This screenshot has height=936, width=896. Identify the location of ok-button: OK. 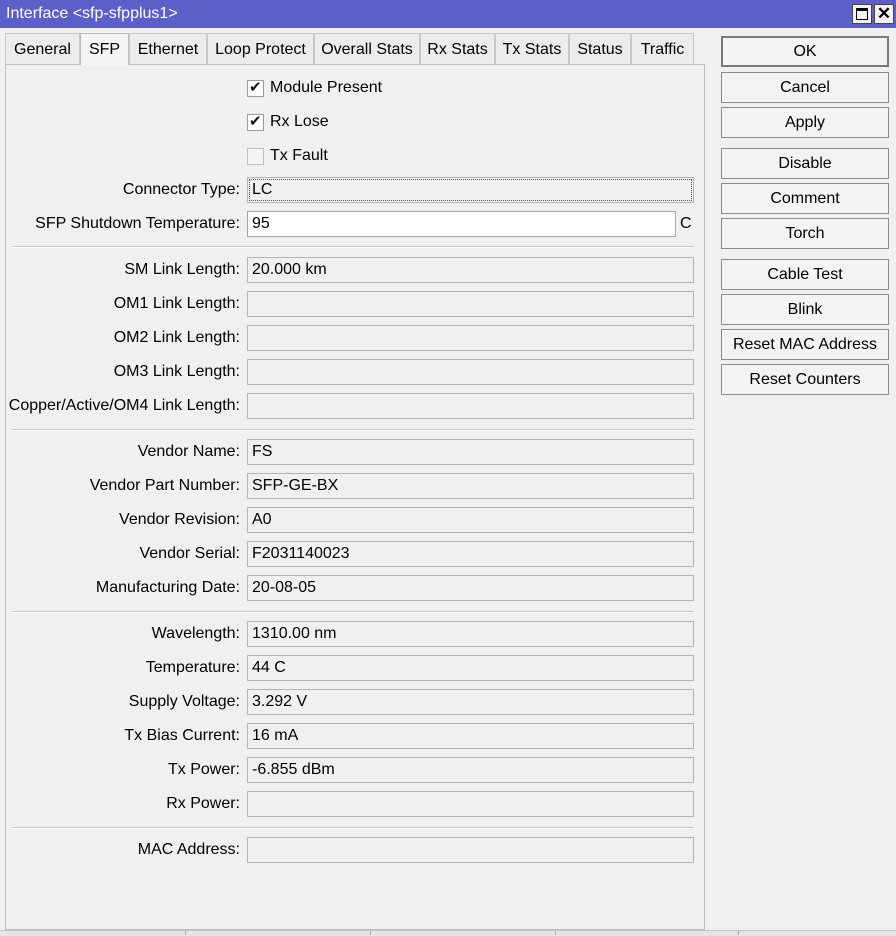
(805, 51).